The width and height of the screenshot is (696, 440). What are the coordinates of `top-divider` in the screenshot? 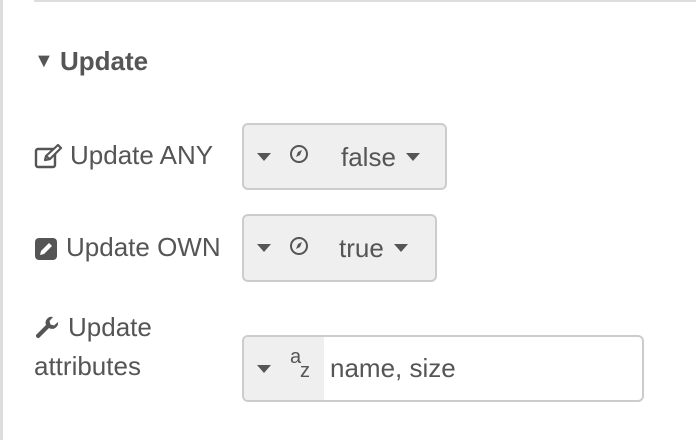 It's located at (365, 1).